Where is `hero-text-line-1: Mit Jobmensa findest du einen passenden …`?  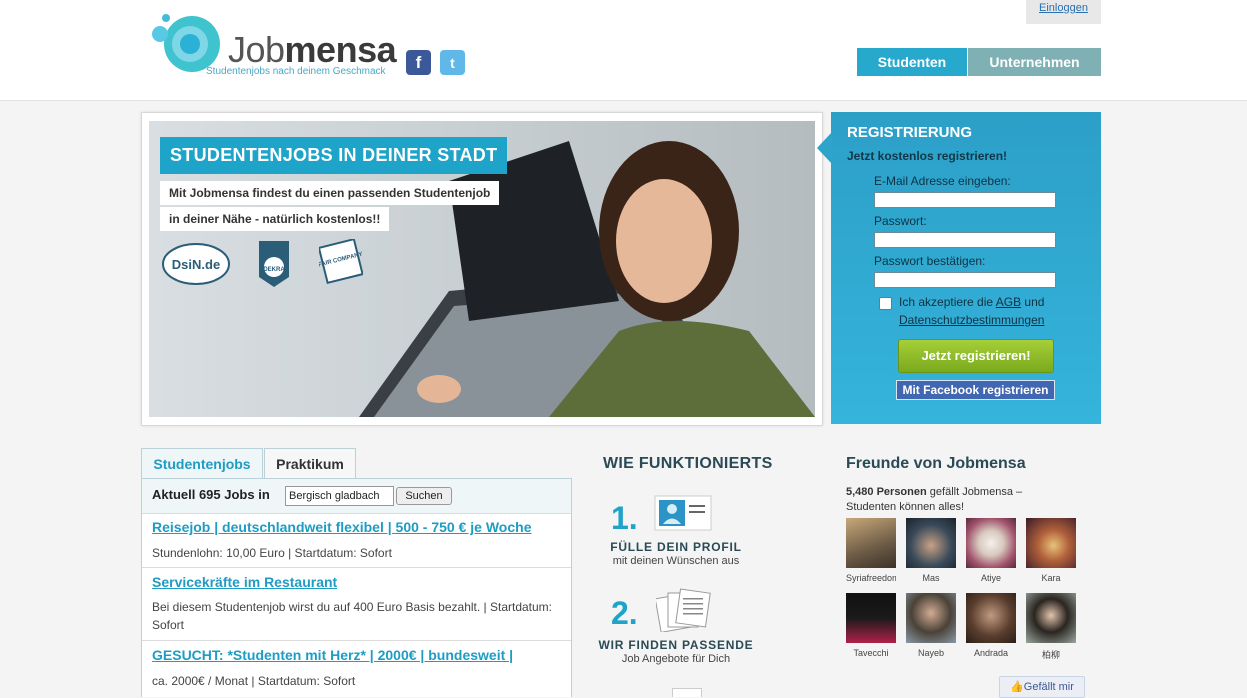 hero-text-line-1: Mit Jobmensa findest du einen passenden … is located at coordinates (330, 193).